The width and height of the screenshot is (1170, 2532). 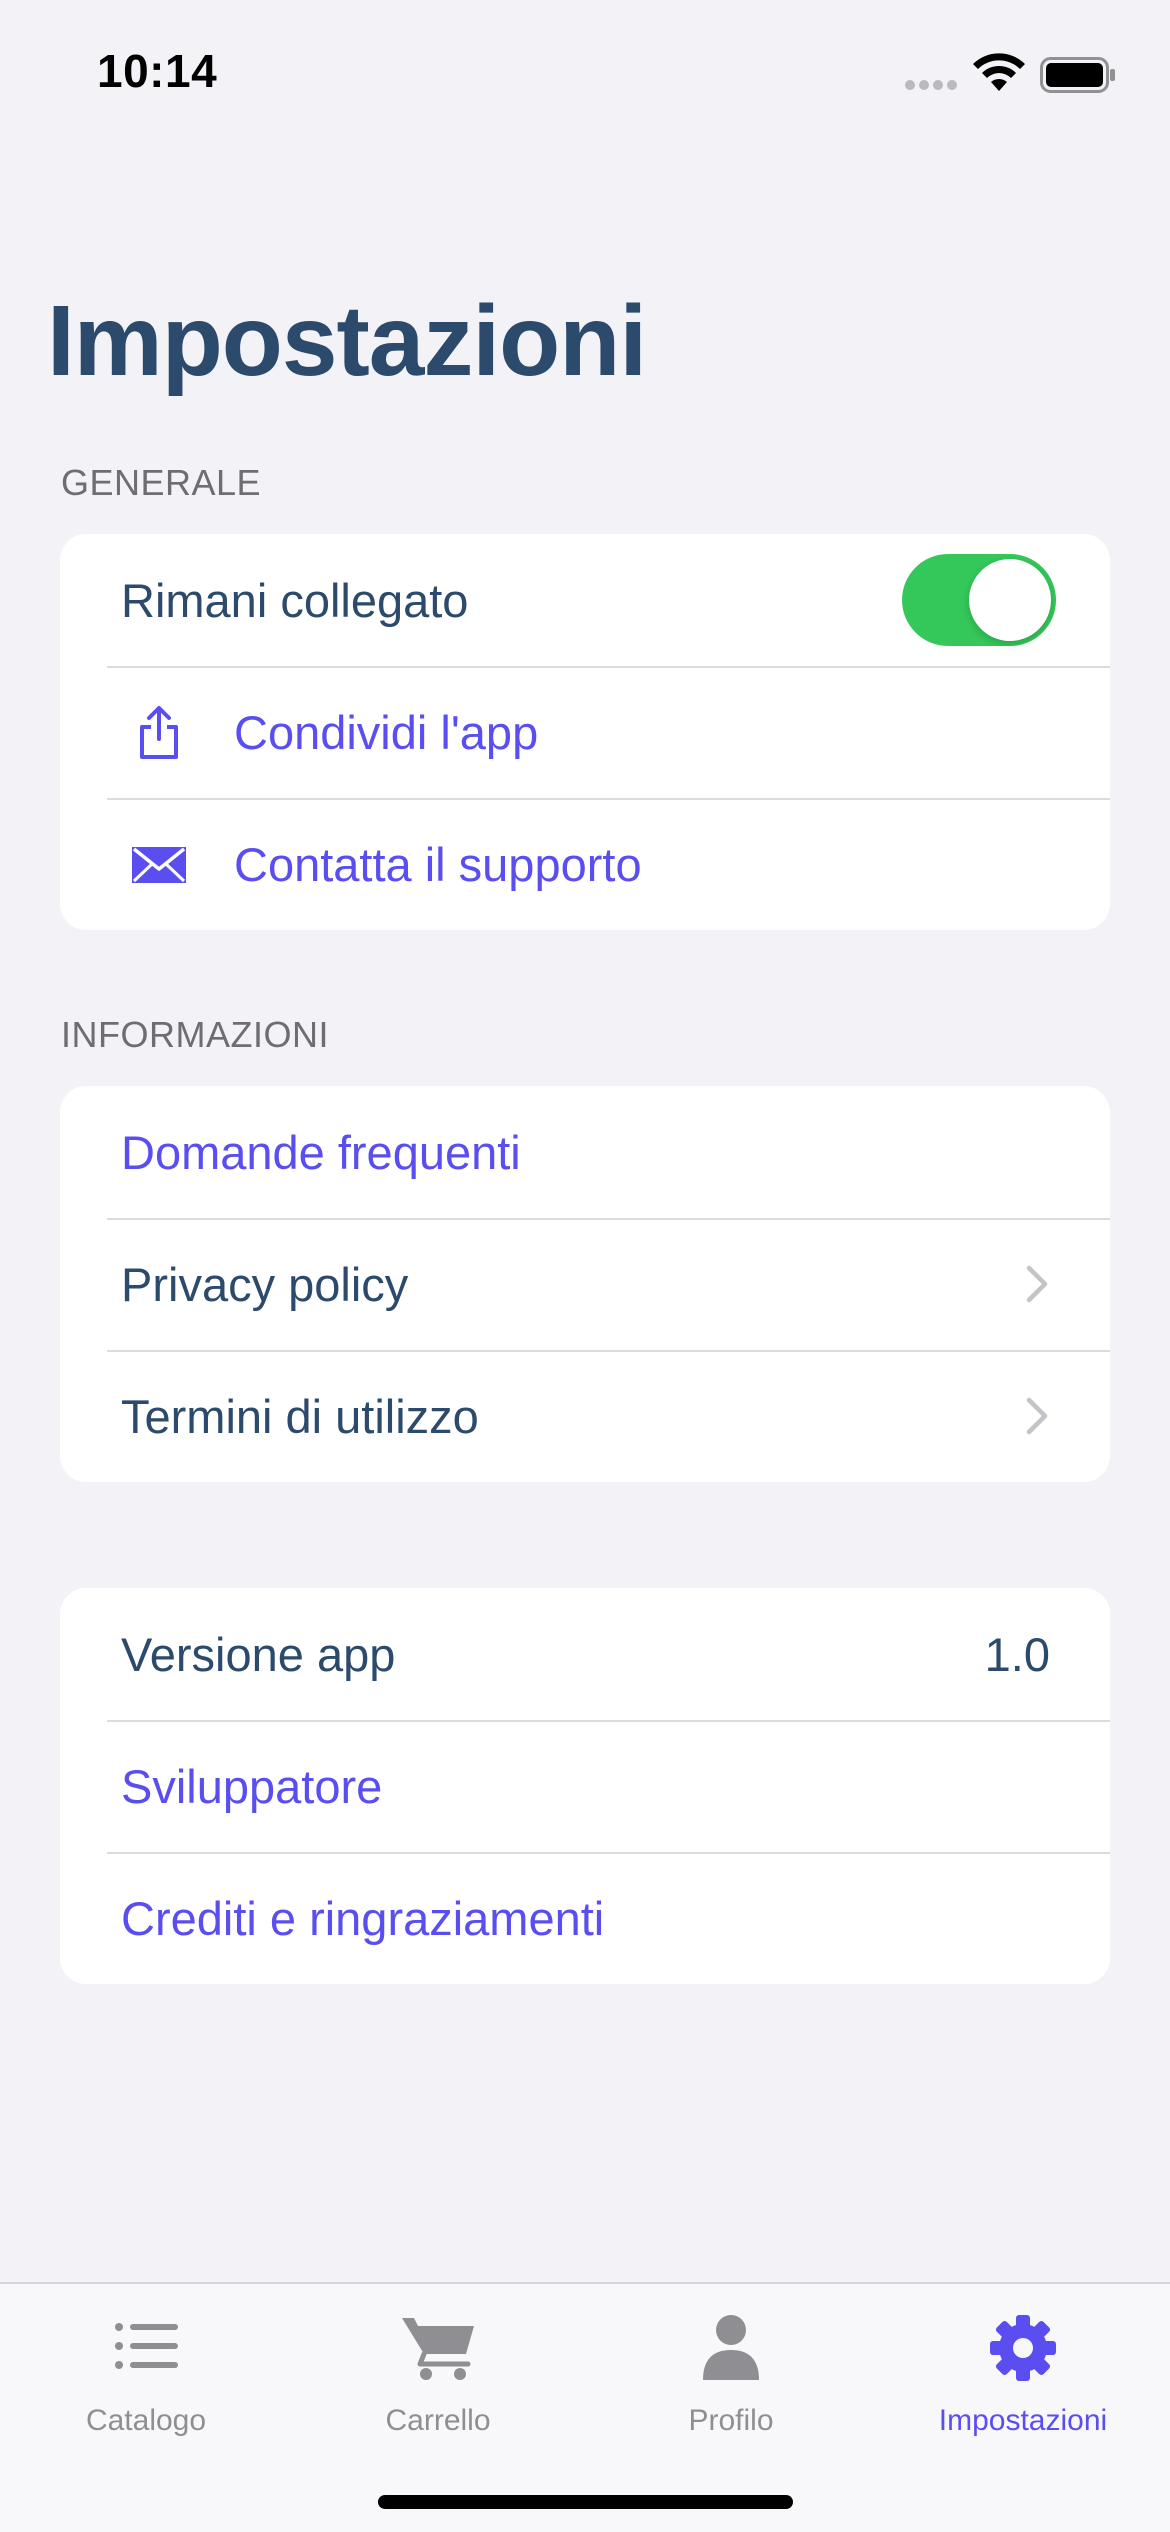 I want to click on row-developer: Sviluppatore, so click(x=585, y=1786).